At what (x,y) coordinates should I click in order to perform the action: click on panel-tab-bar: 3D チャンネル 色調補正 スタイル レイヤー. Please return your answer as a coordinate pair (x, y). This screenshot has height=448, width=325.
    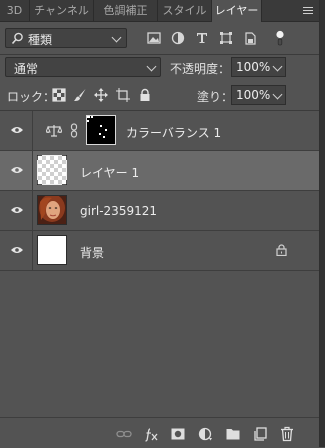
    Looking at the image, I should click on (159, 11).